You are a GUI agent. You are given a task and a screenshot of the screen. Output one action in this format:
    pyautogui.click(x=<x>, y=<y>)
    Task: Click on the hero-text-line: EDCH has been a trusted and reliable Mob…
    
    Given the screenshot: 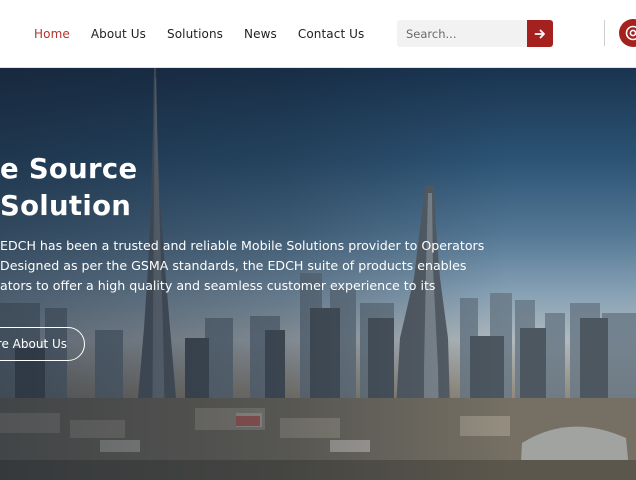 What is the action you would take?
    pyautogui.click(x=242, y=245)
    